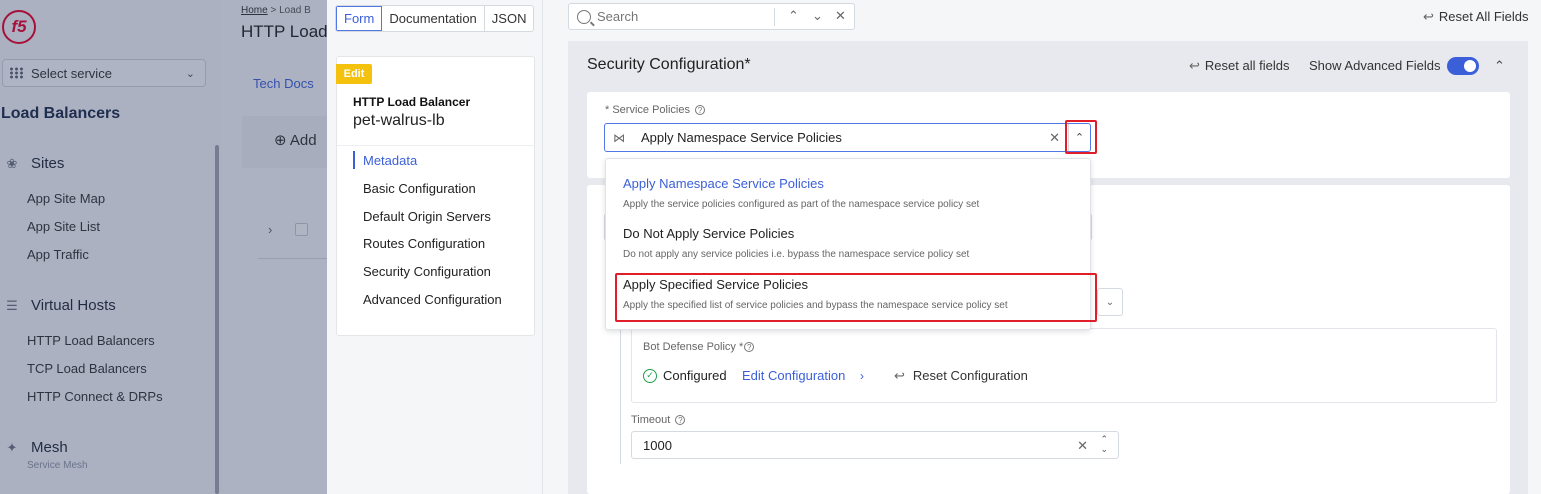 The height and width of the screenshot is (494, 1541). What do you see at coordinates (424, 243) in the screenshot?
I see `nav-item-routes-configuration: Routes Configuration` at bounding box center [424, 243].